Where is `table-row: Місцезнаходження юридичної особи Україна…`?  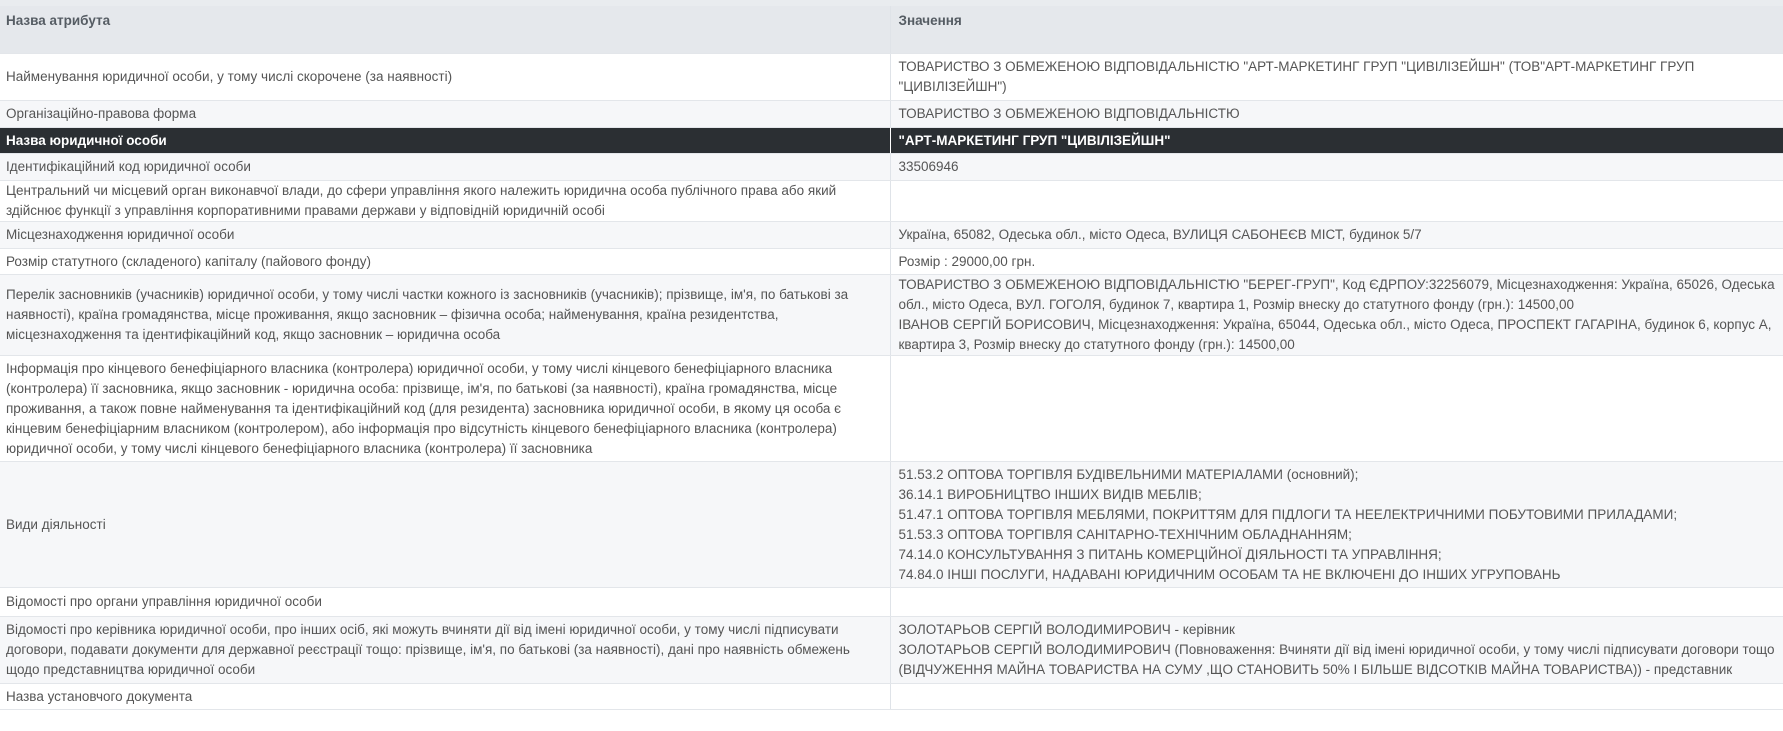 table-row: Місцезнаходження юридичної особи Україна… is located at coordinates (891, 235).